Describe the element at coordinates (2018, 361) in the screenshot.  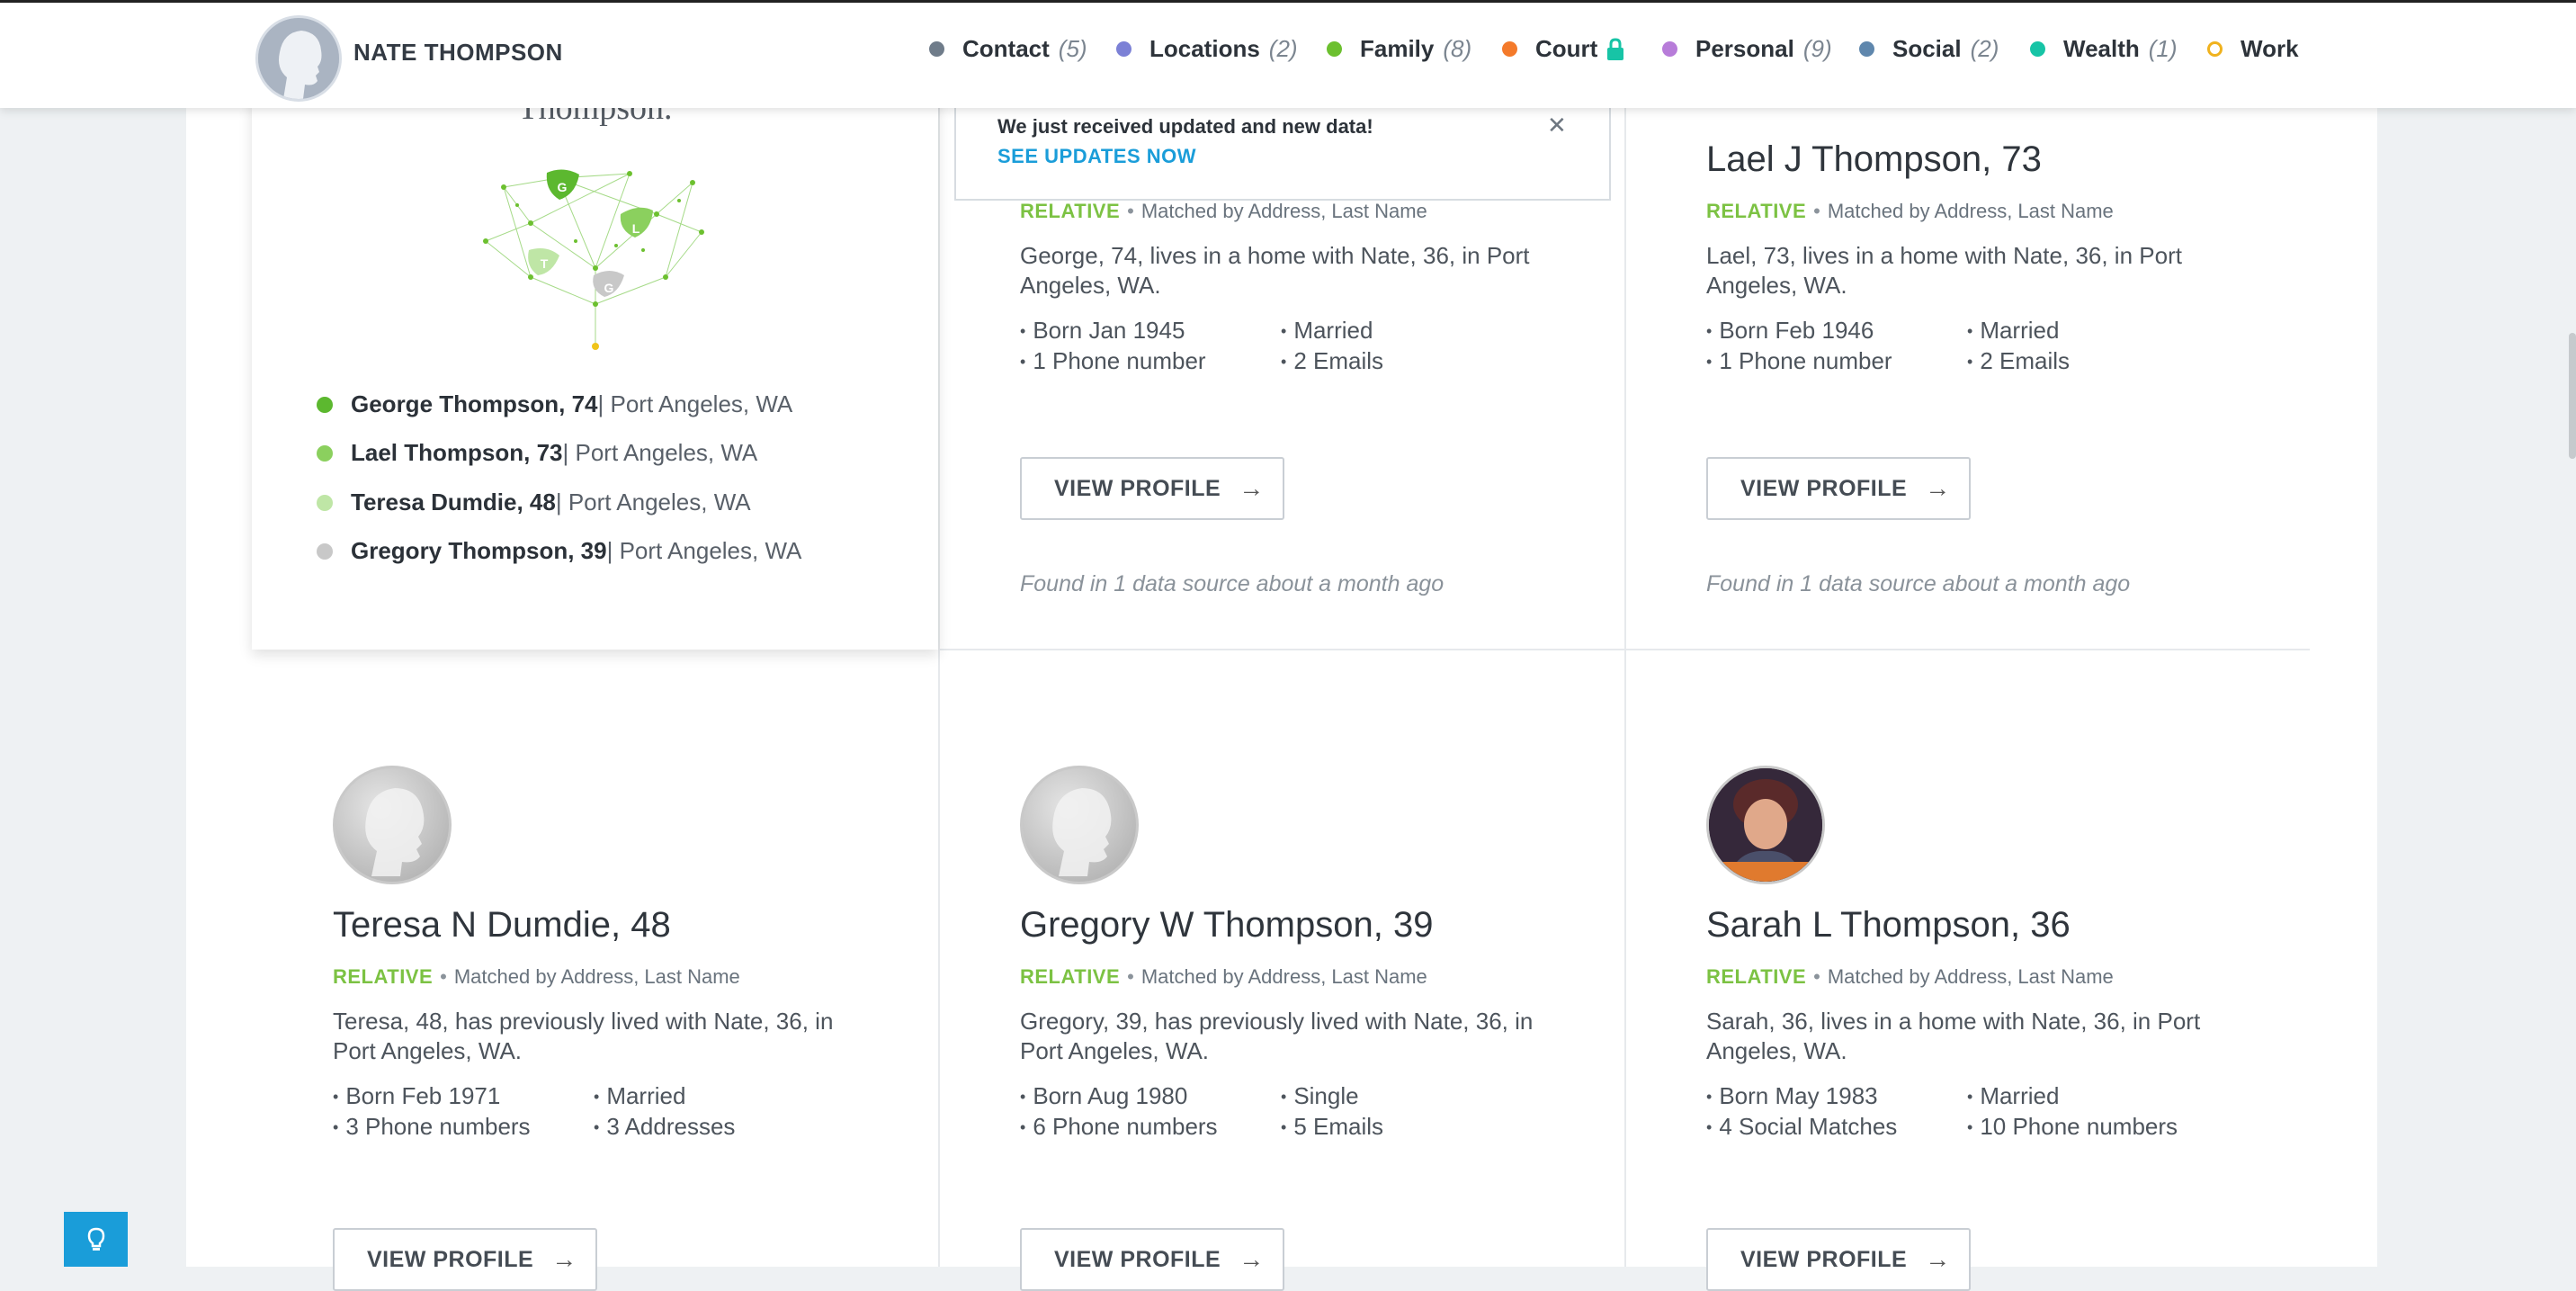
I see `fact-item: 2 Emails` at that location.